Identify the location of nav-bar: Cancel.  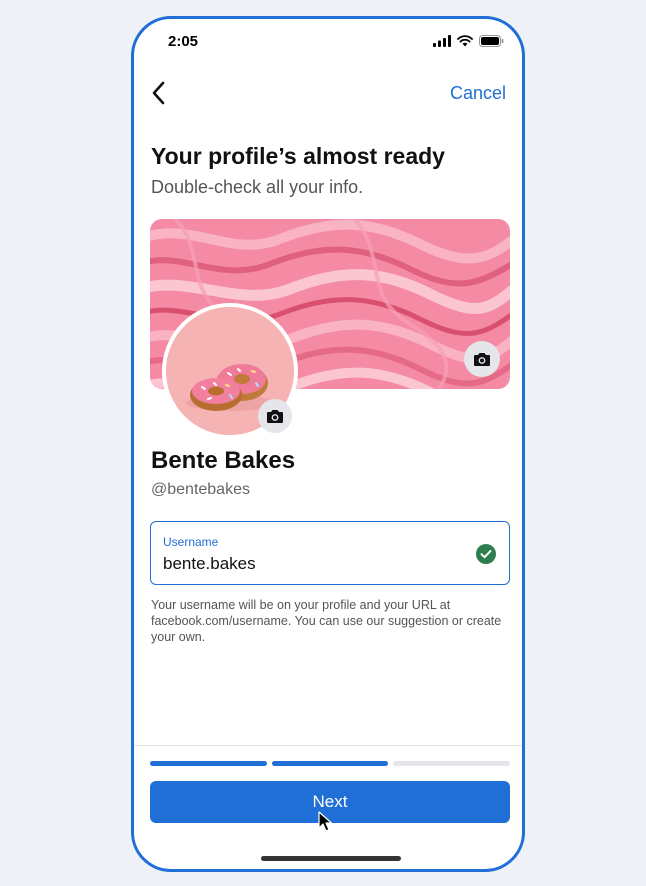
(328, 93).